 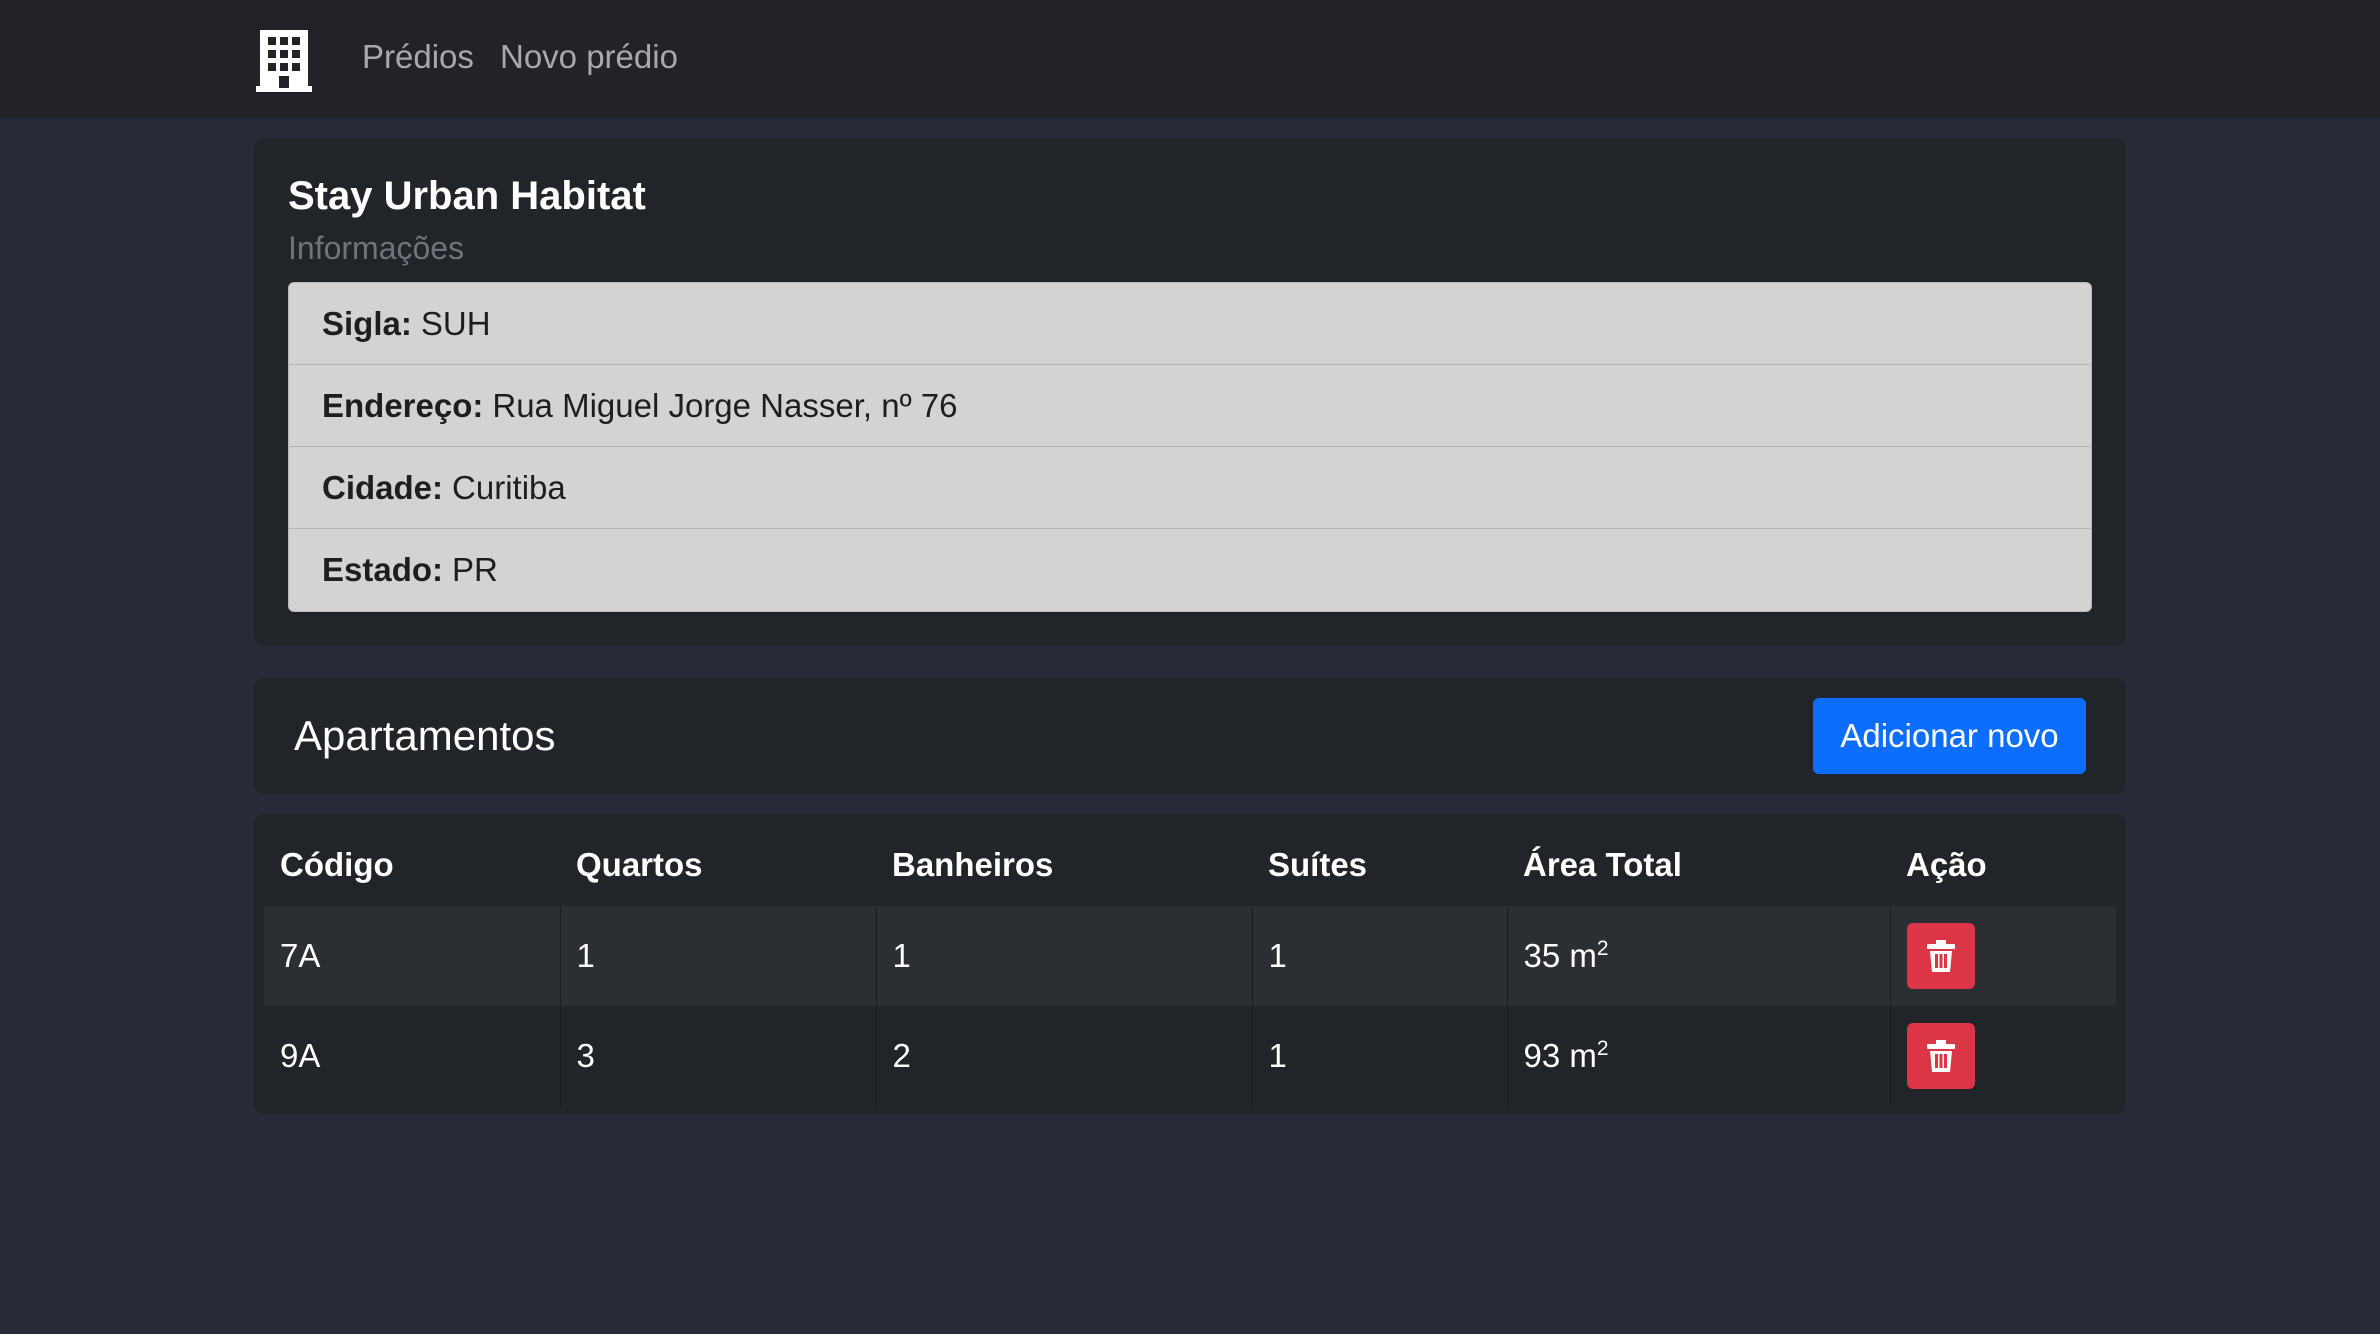 I want to click on building-icon, so click(x=284, y=61).